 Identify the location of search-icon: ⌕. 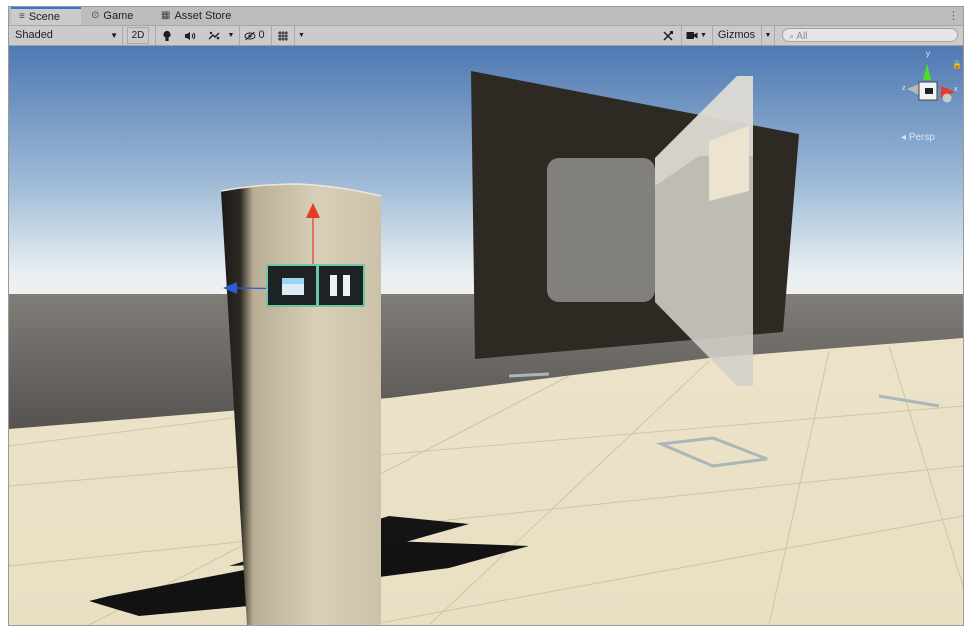
(792, 36).